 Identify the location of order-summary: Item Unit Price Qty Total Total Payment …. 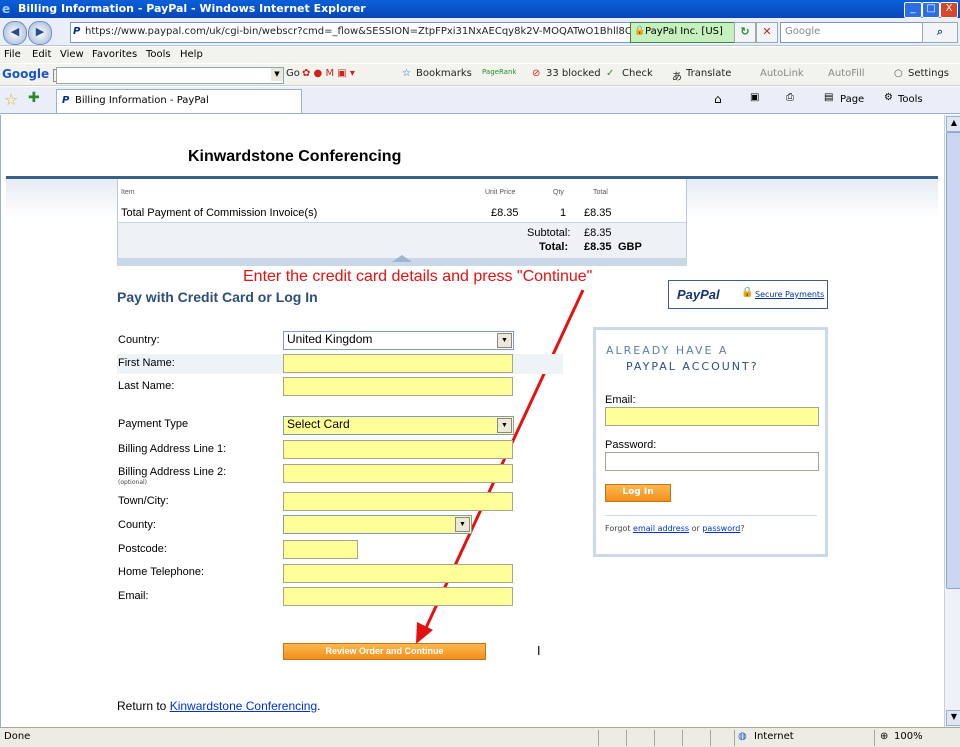
(402, 222).